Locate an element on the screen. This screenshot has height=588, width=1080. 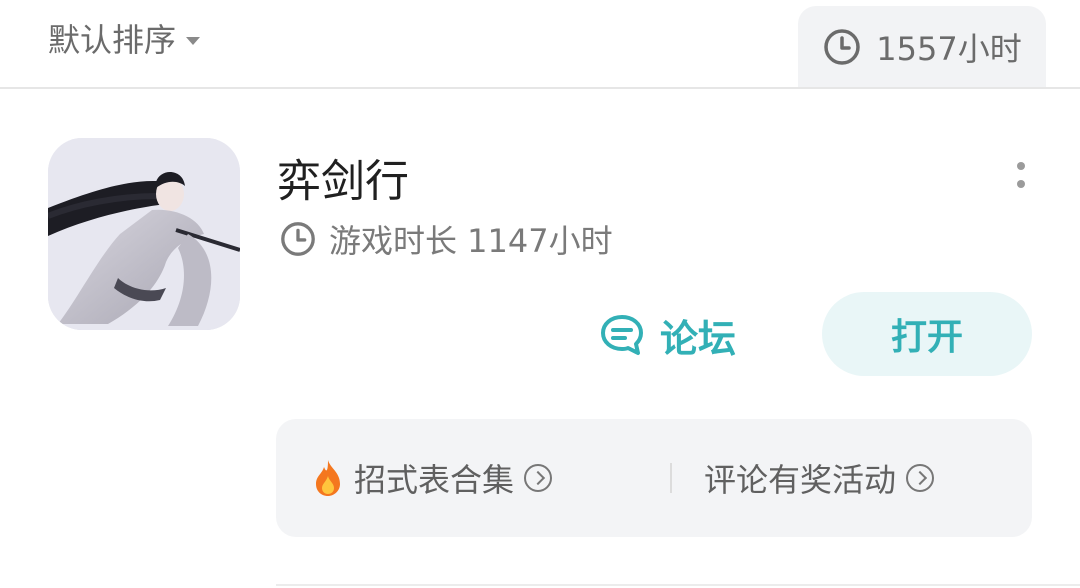
more-dot is located at coordinates (1021, 184).